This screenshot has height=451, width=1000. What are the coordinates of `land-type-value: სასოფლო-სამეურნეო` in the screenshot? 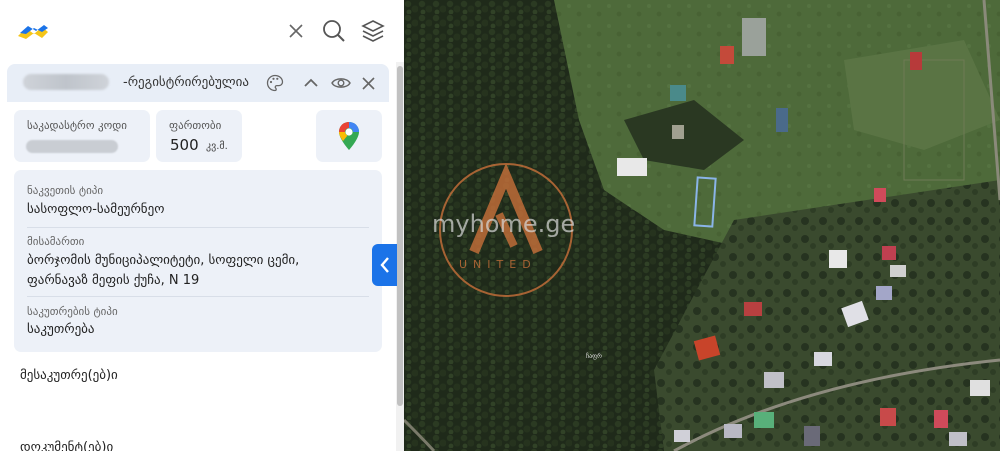 It's located at (96, 209).